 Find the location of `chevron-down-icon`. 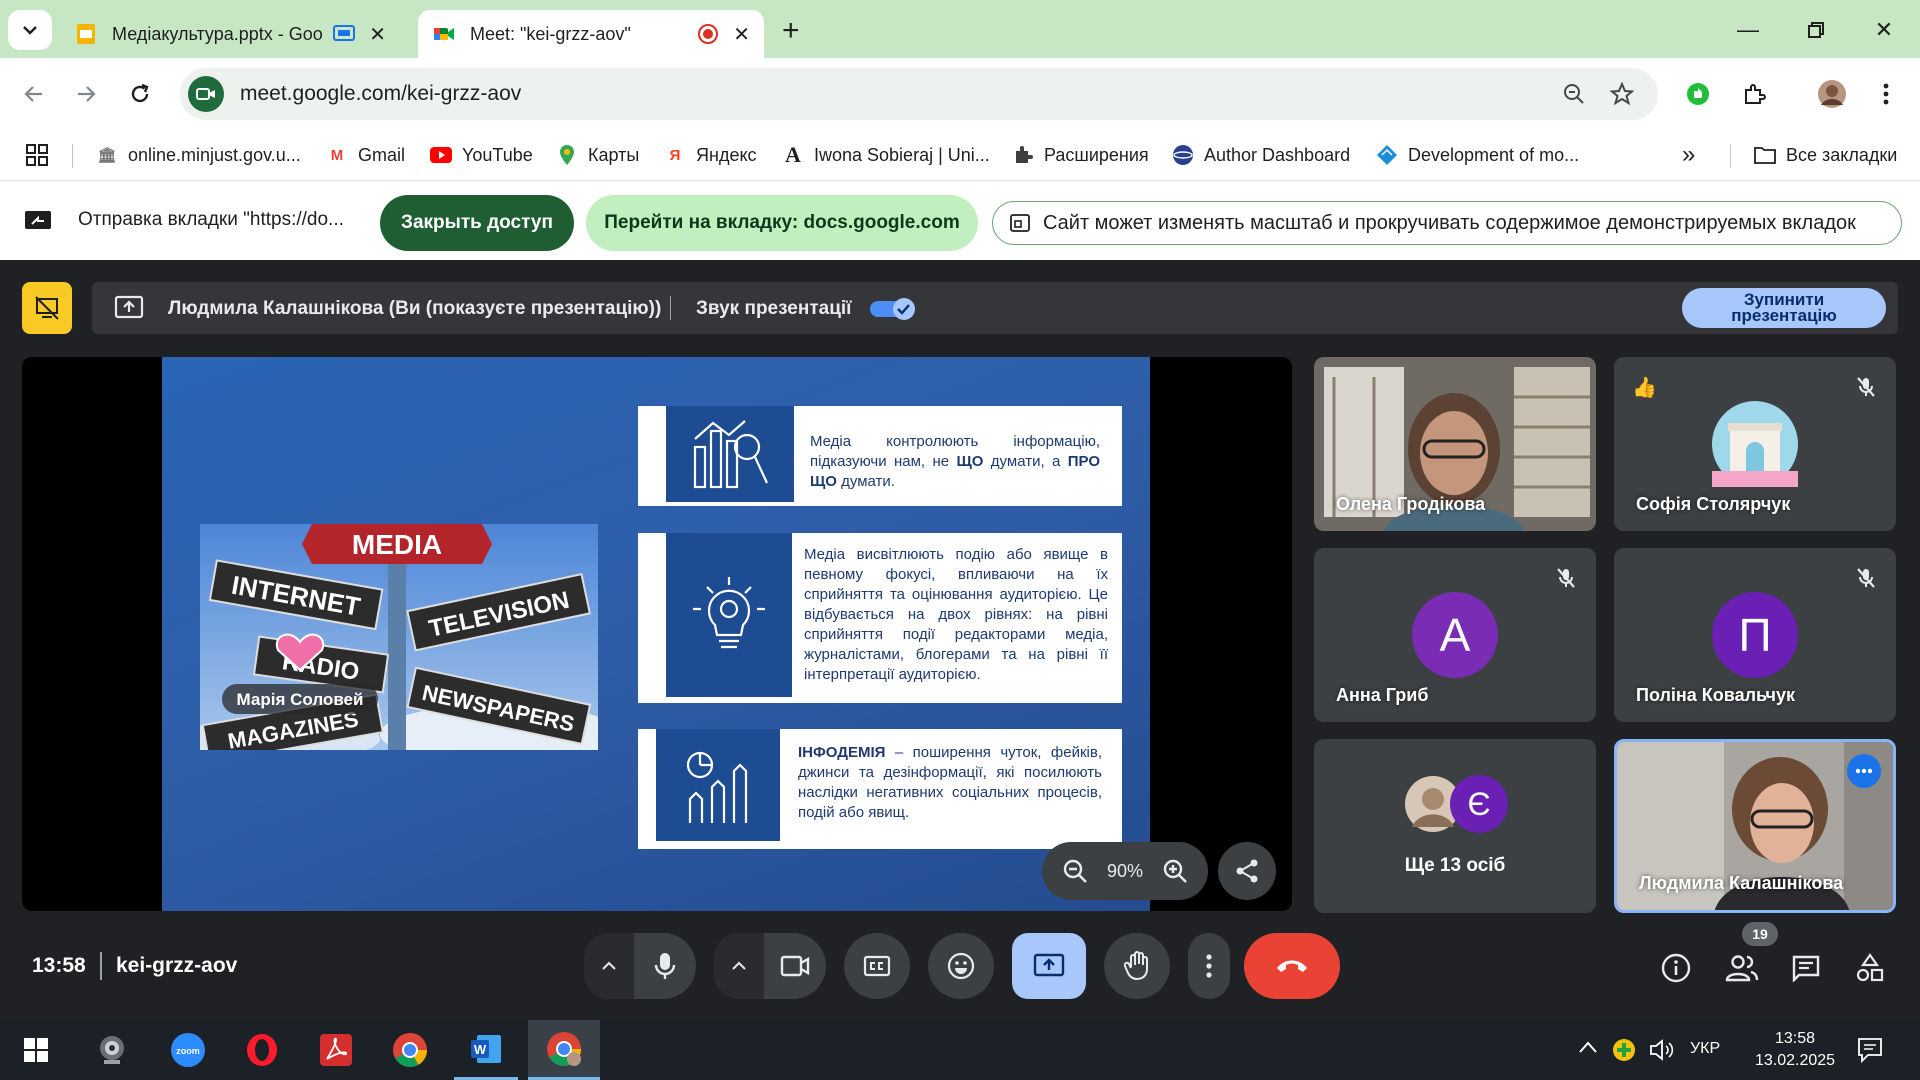

chevron-down-icon is located at coordinates (30, 30).